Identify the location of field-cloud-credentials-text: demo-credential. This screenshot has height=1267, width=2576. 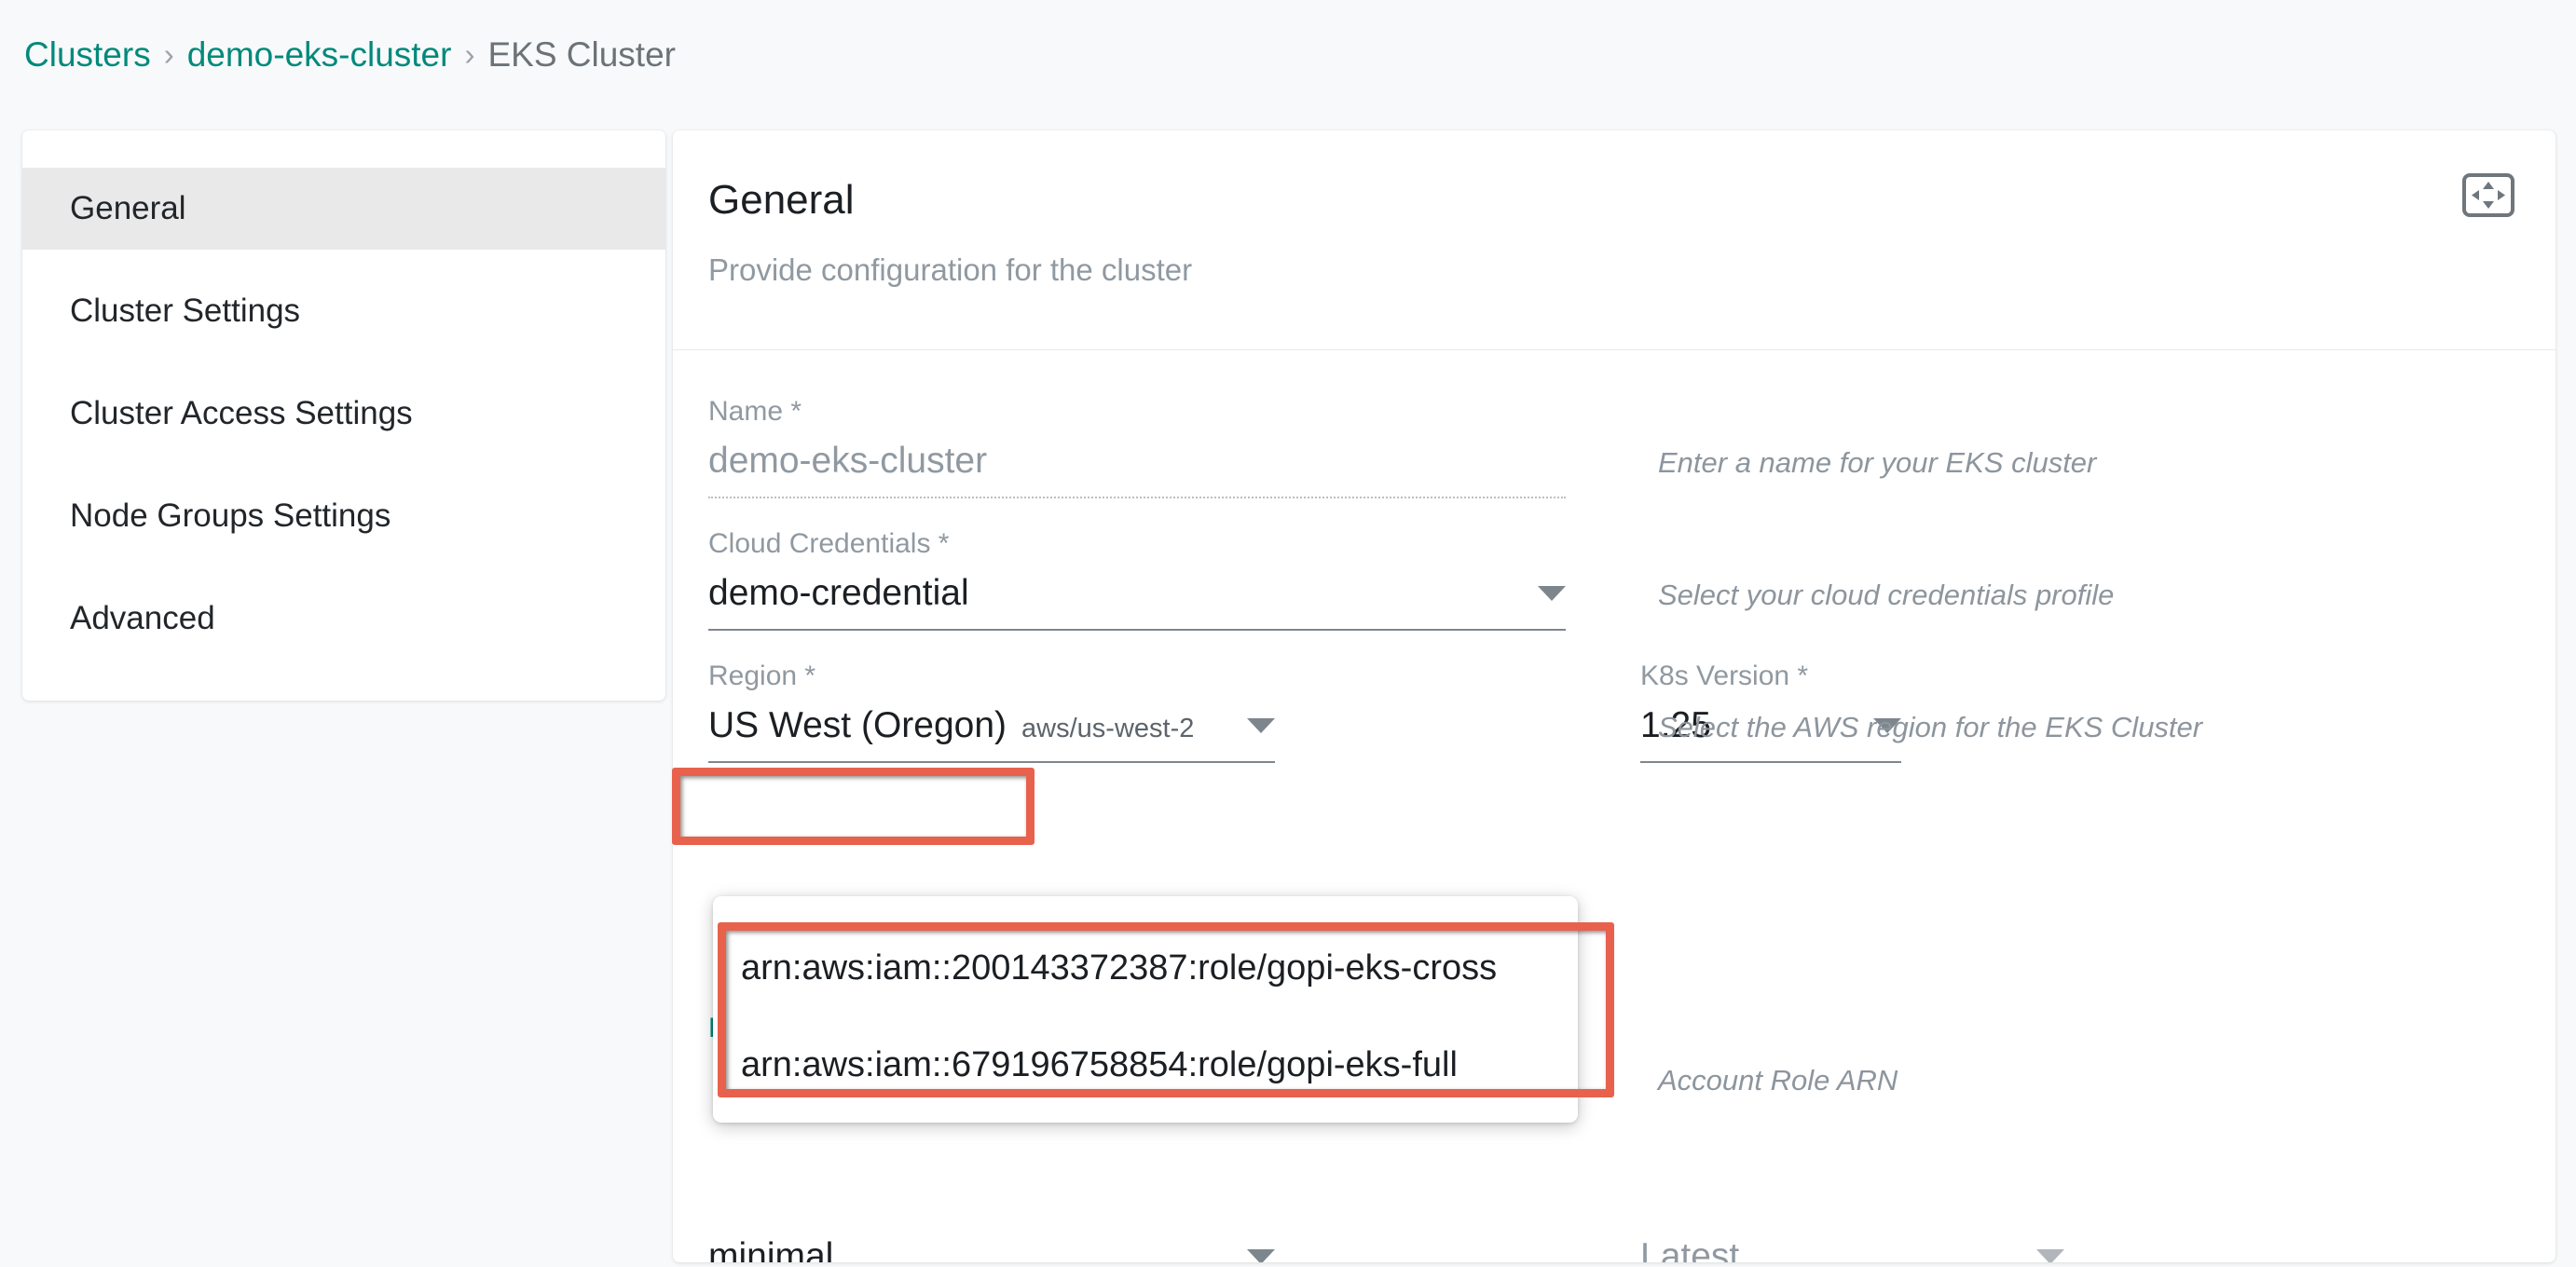
(838, 593).